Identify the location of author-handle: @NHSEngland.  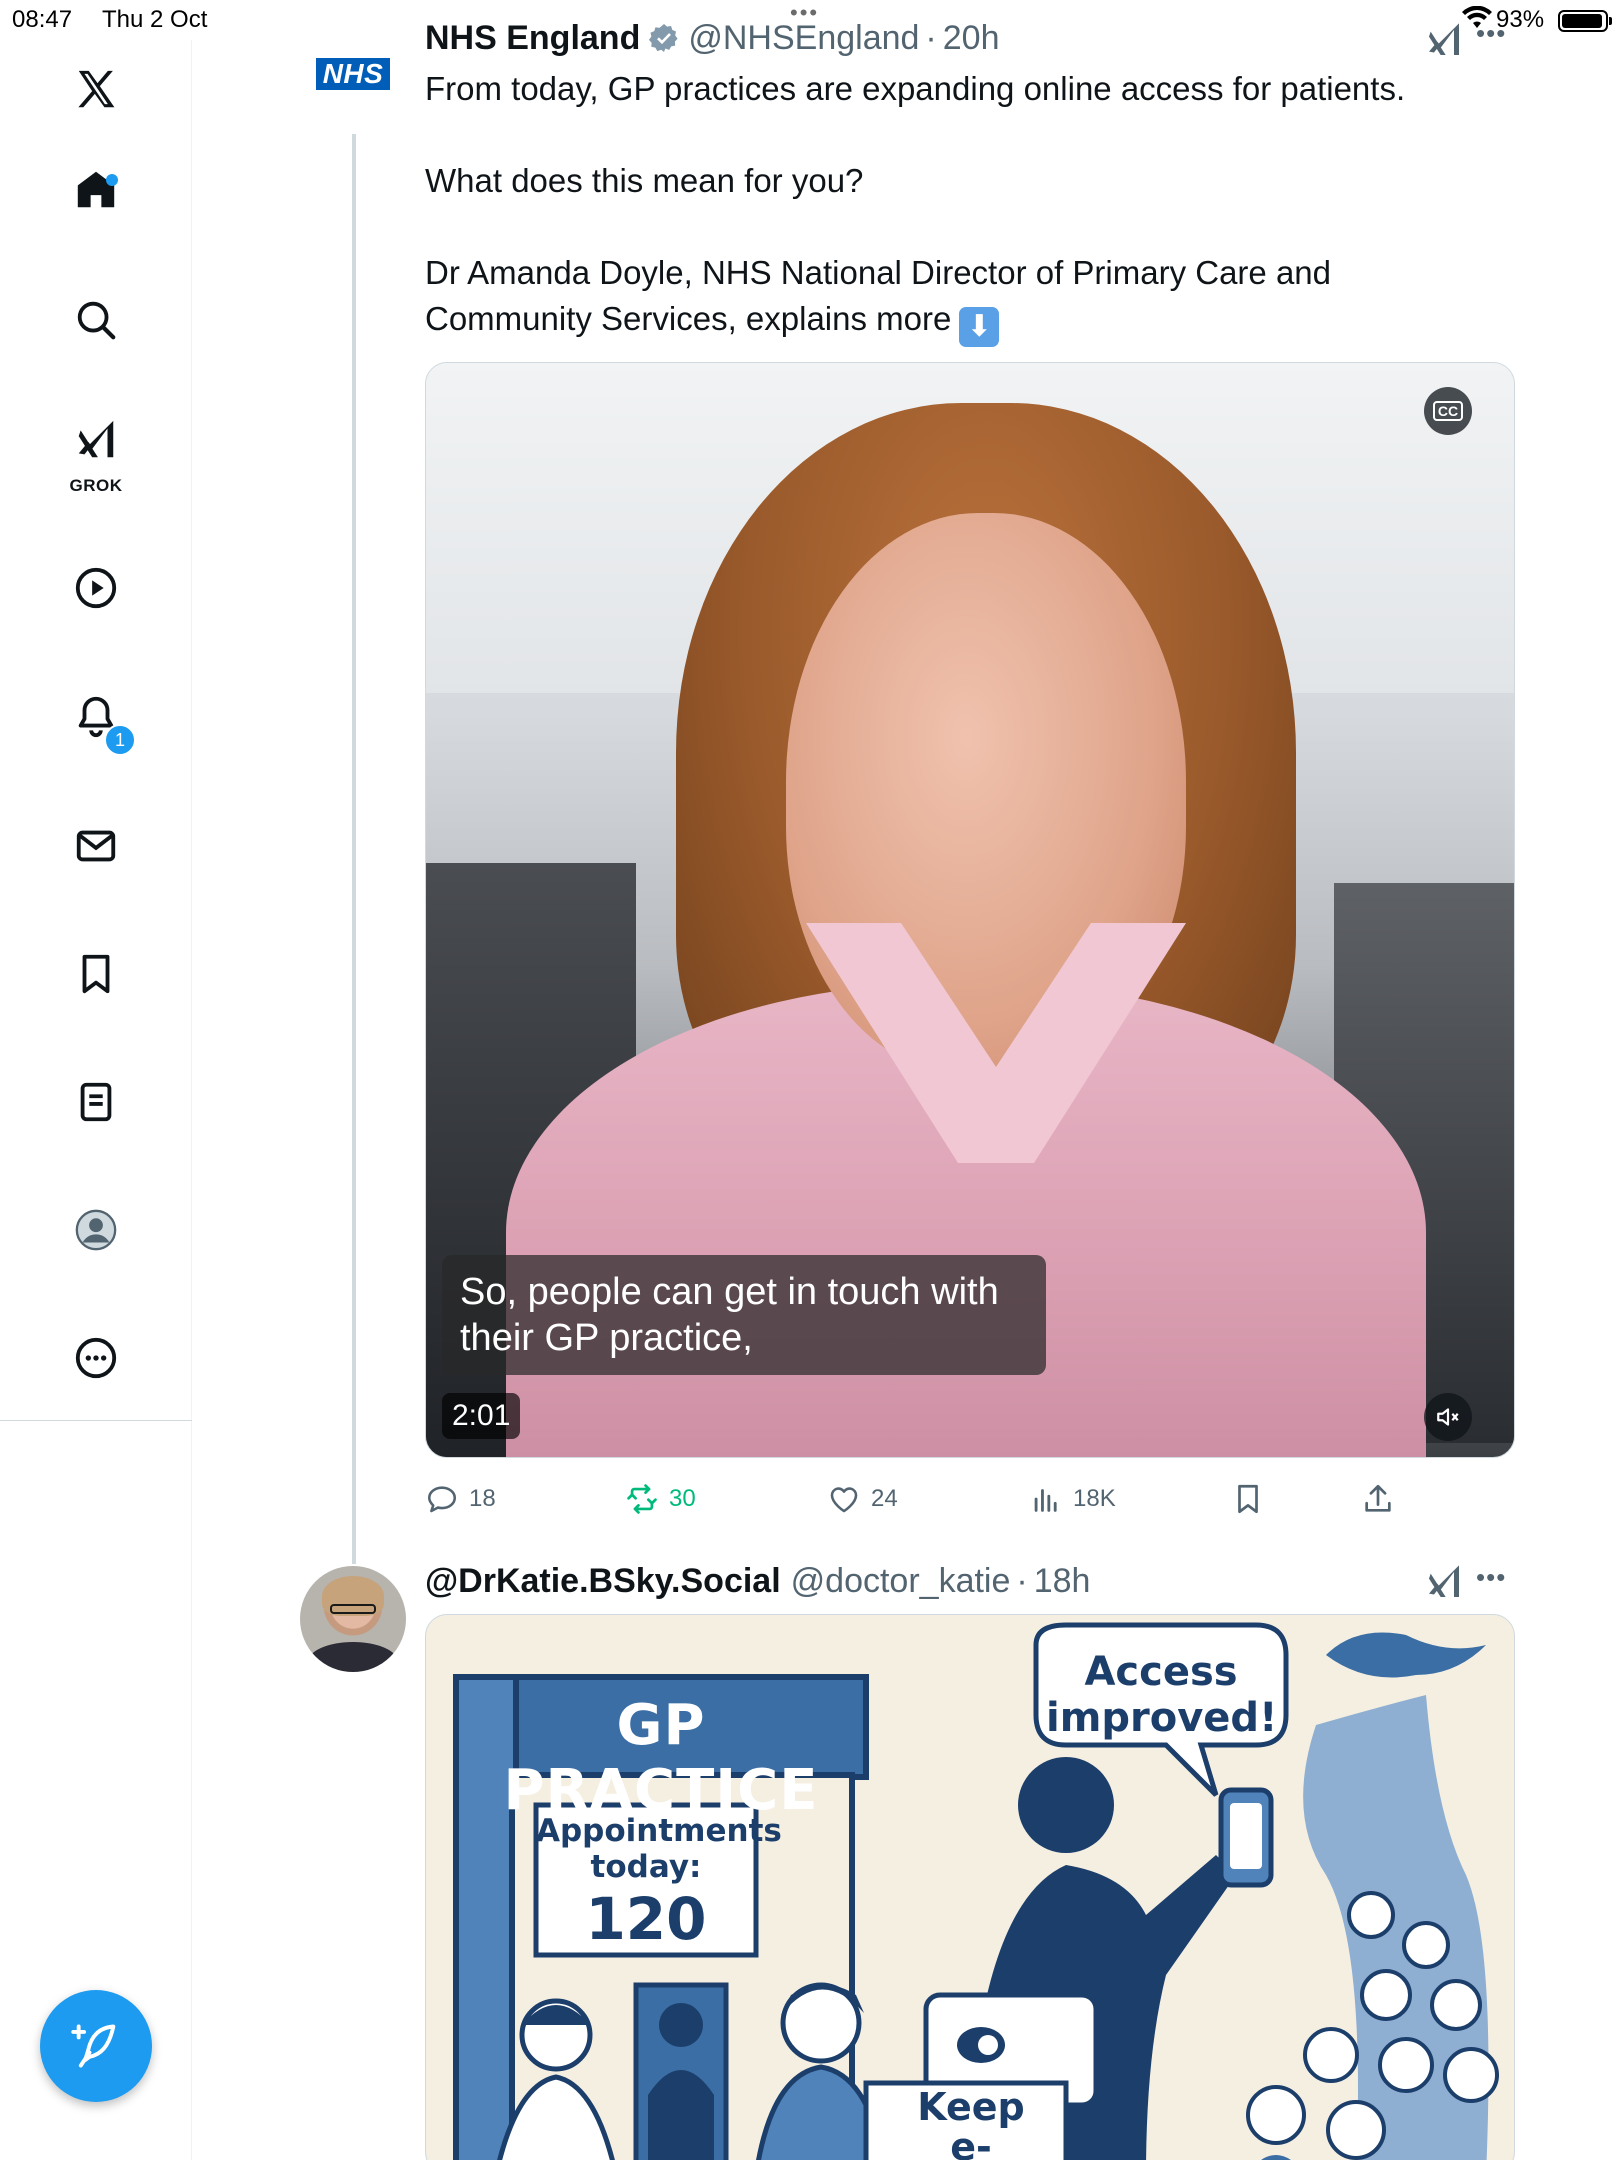
(803, 38).